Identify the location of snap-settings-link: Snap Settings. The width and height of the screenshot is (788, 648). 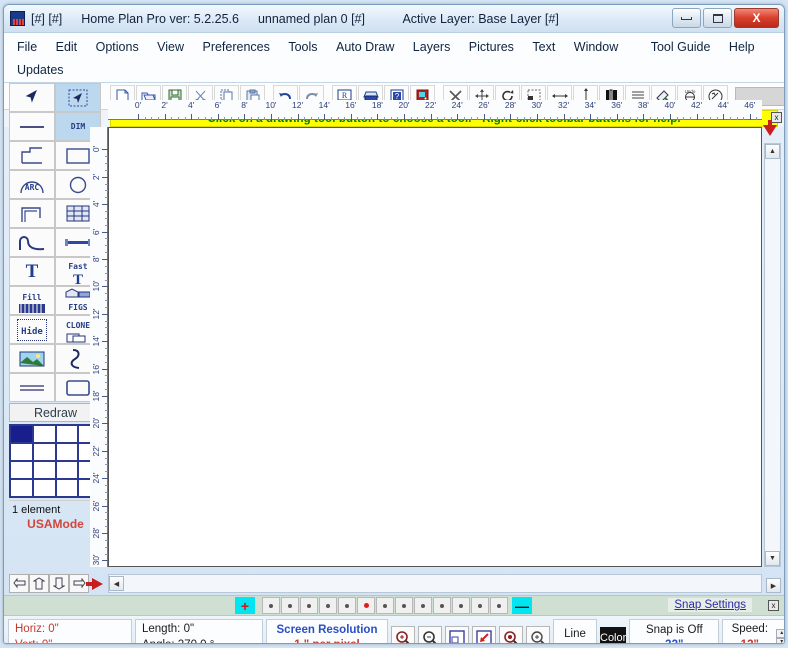
(710, 605).